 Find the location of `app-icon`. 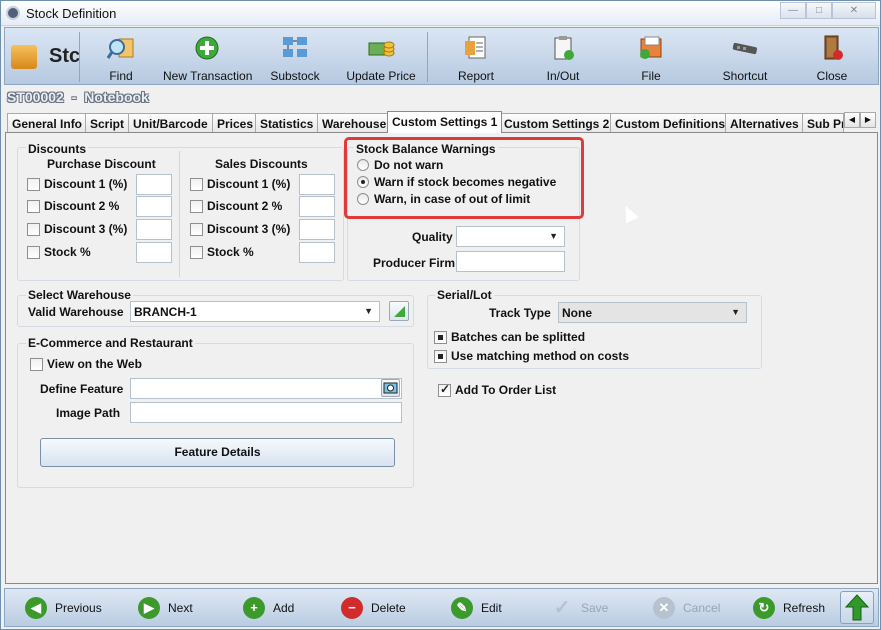

app-icon is located at coordinates (13, 13).